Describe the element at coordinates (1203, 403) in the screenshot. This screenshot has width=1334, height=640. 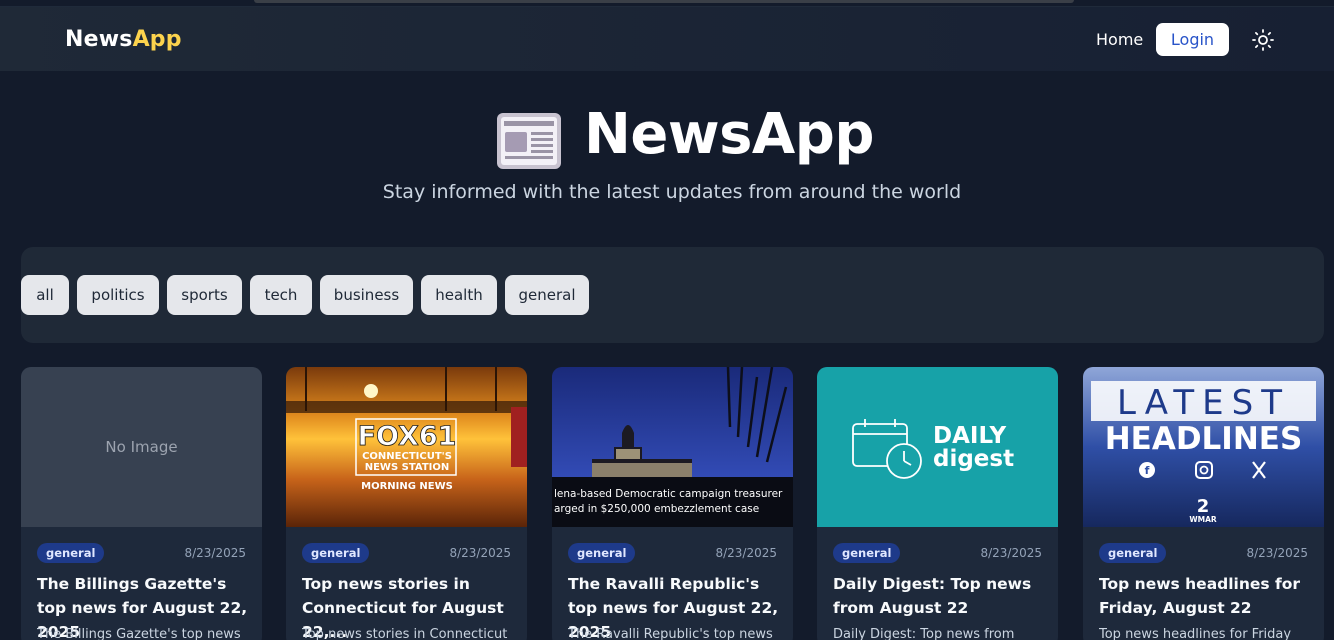
I see `latest-text: LATEST` at that location.